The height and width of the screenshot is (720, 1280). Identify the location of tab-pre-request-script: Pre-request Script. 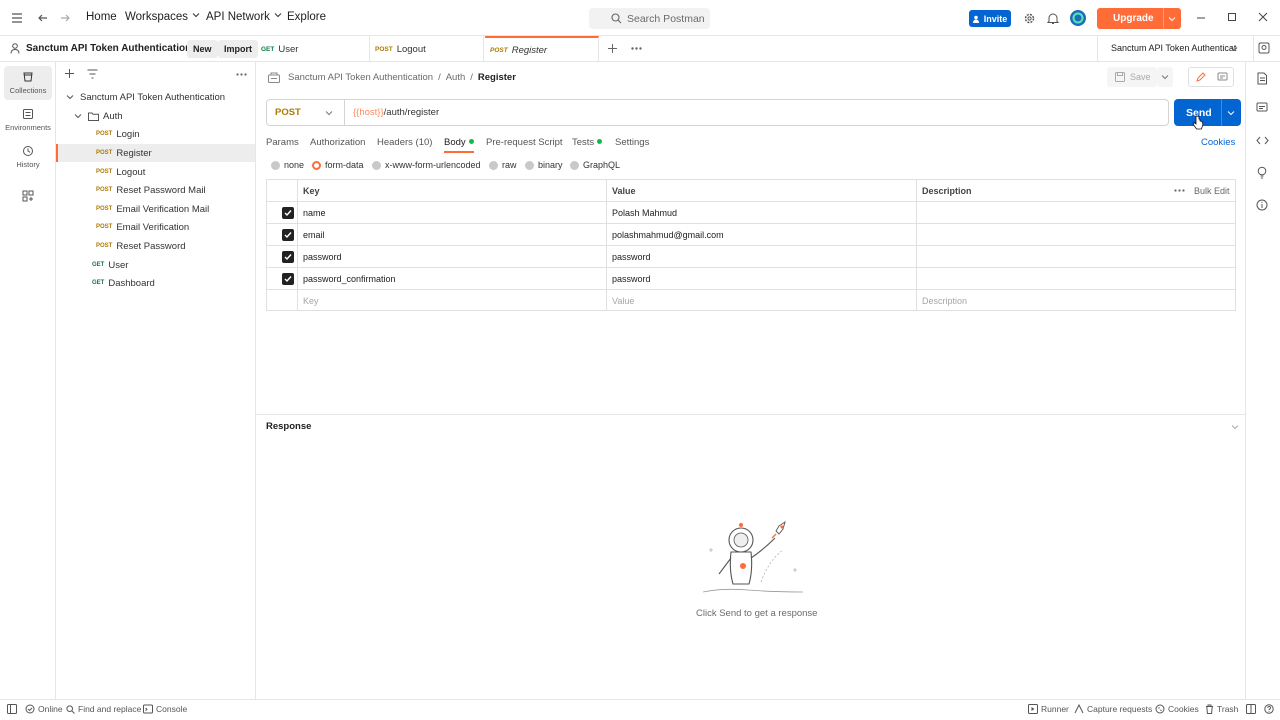
(524, 142).